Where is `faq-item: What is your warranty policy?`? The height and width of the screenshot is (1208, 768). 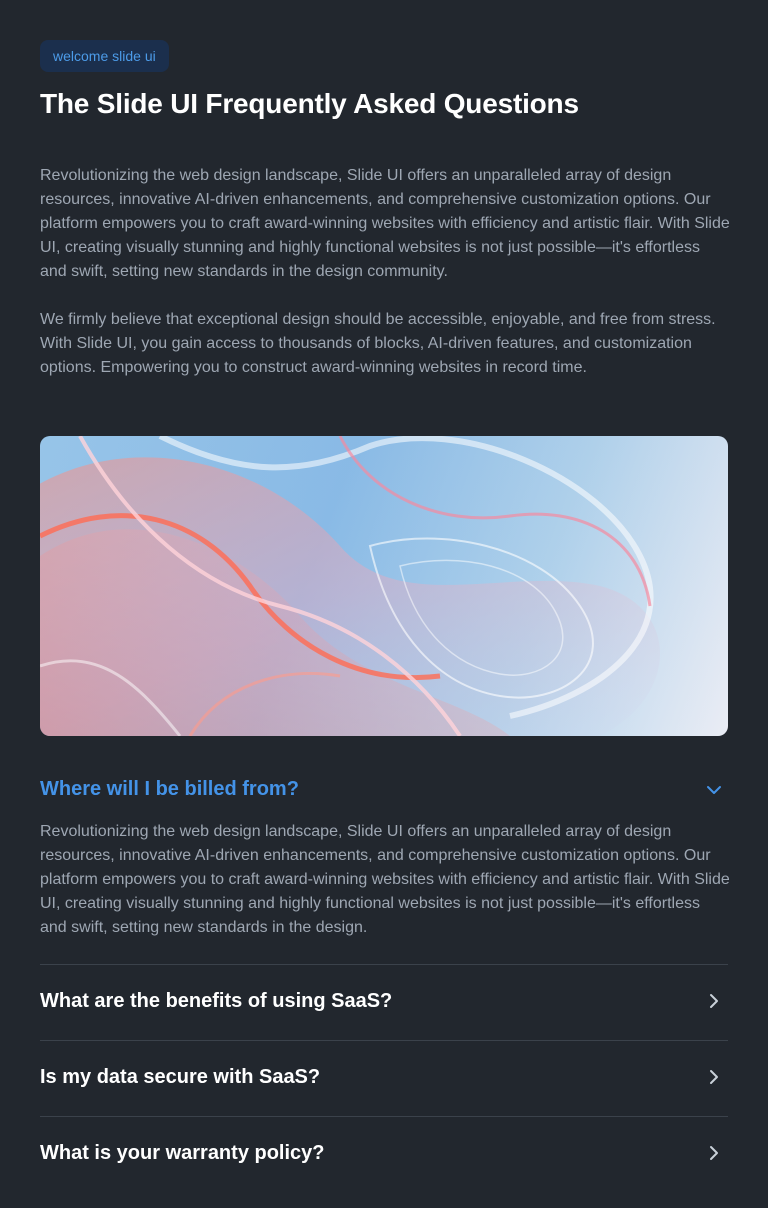
faq-item: What is your warranty policy? is located at coordinates (384, 1154).